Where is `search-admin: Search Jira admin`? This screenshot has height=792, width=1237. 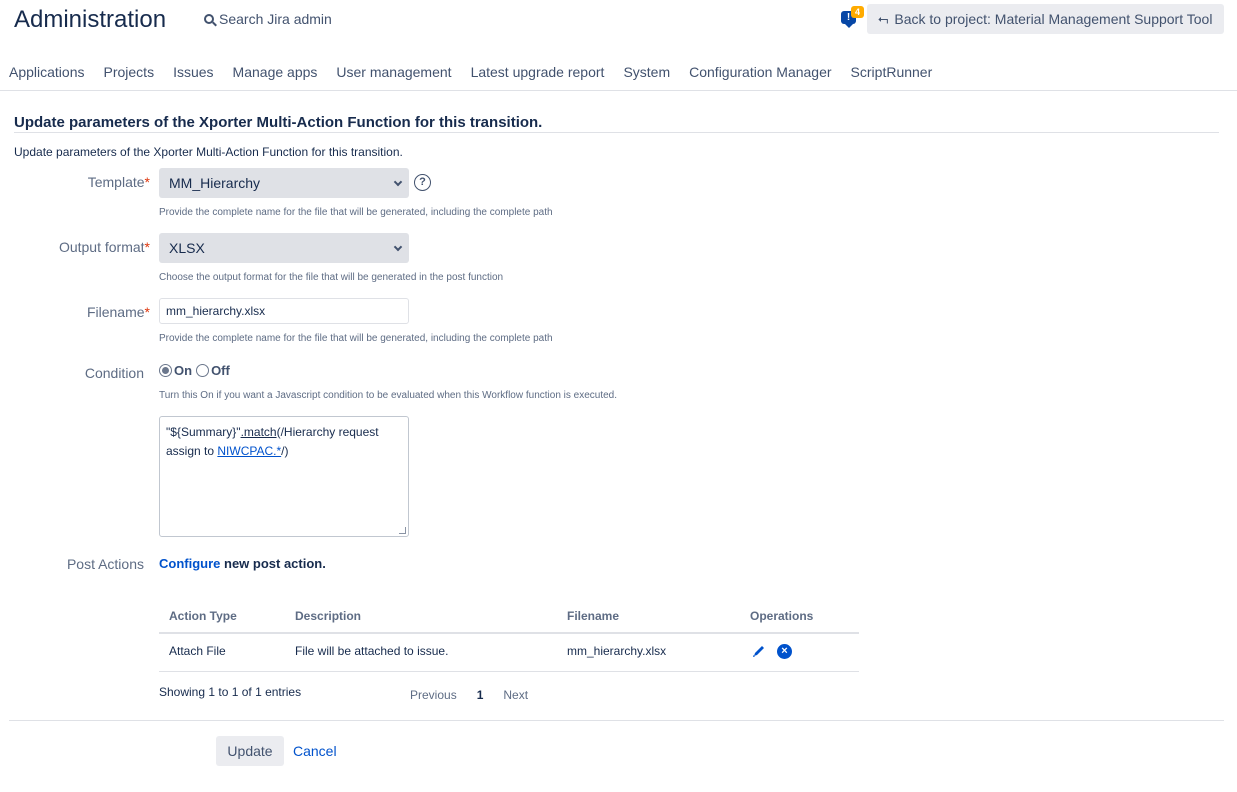
search-admin: Search Jira admin is located at coordinates (268, 19).